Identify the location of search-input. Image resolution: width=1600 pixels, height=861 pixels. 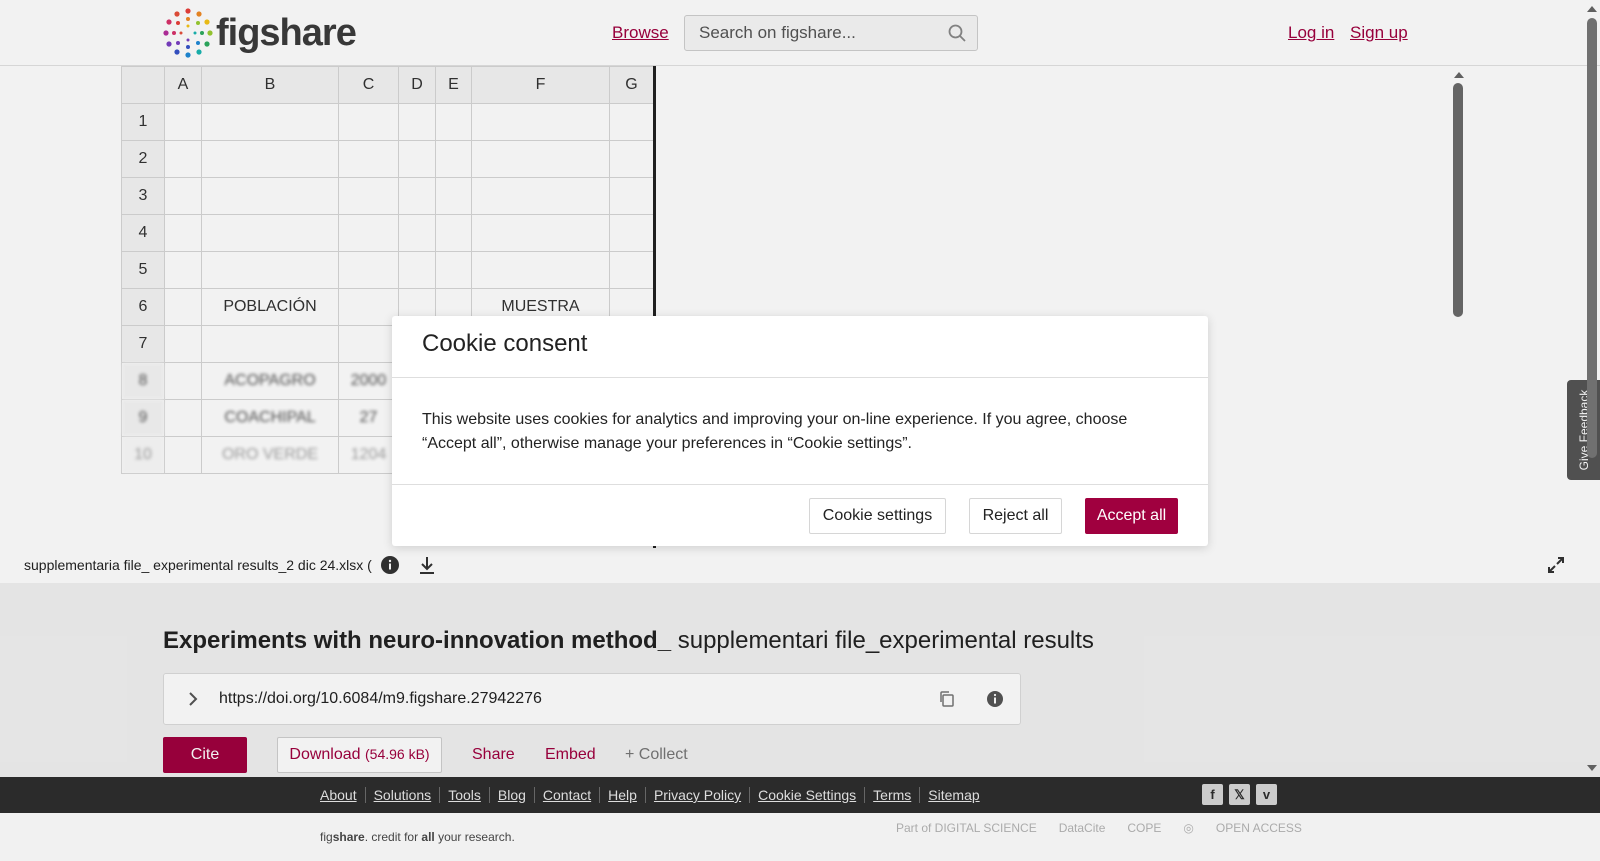
(810, 33).